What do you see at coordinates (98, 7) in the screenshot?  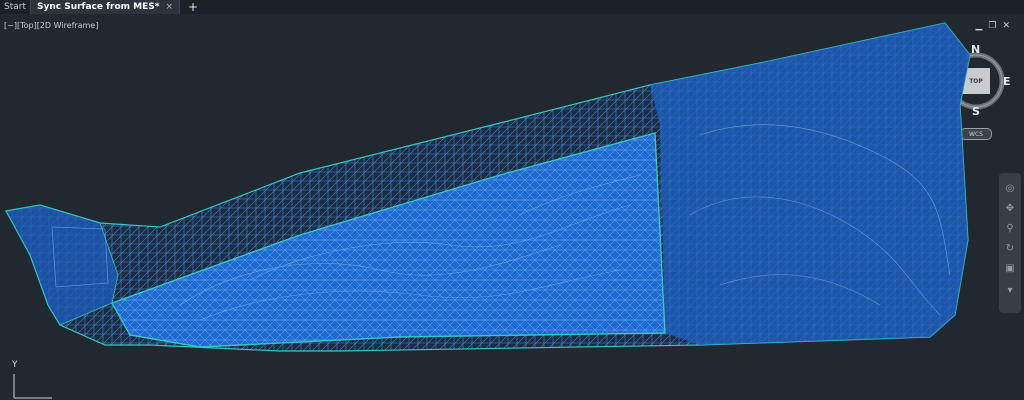 I see `tab-sync-surface-label: Sync Surface from MES*` at bounding box center [98, 7].